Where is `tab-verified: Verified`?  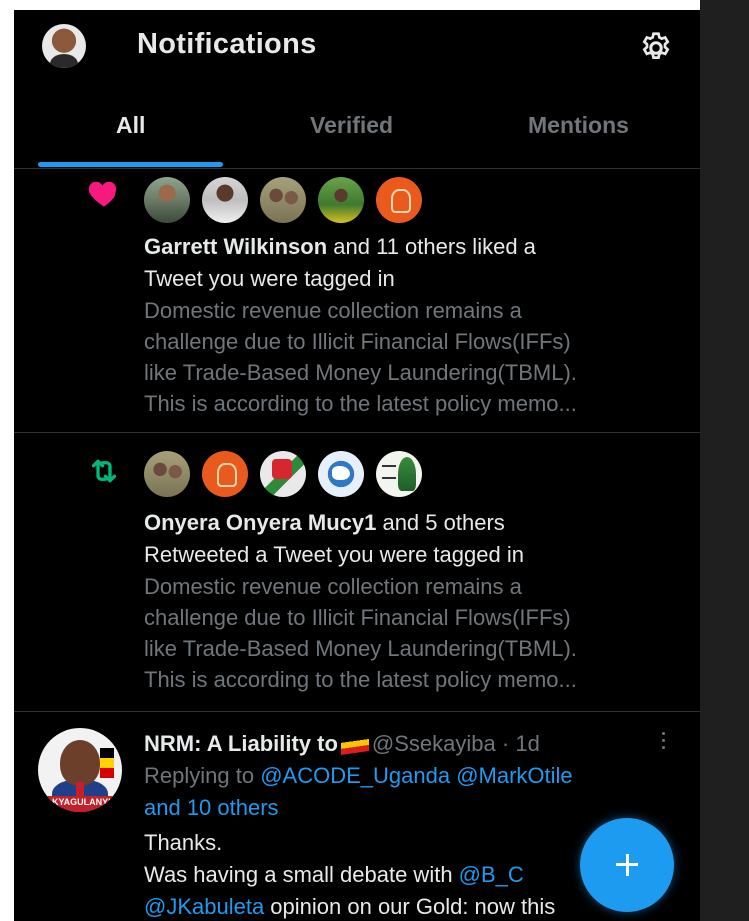 tab-verified: Verified is located at coordinates (351, 125).